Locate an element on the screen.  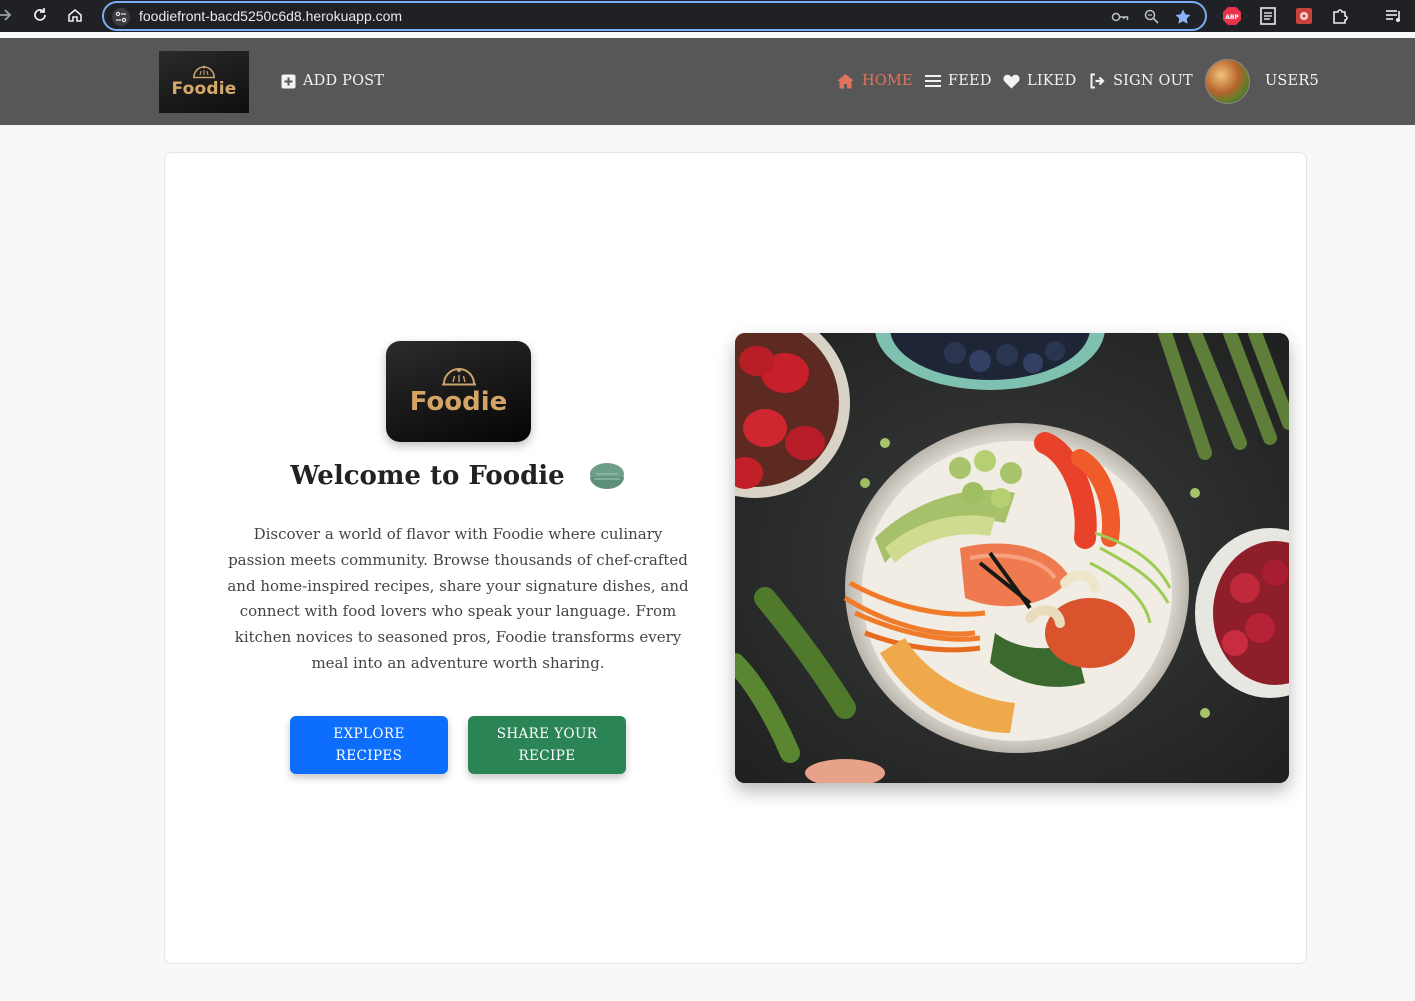
nav-sign-out: SIGN OUT is located at coordinates (1141, 81).